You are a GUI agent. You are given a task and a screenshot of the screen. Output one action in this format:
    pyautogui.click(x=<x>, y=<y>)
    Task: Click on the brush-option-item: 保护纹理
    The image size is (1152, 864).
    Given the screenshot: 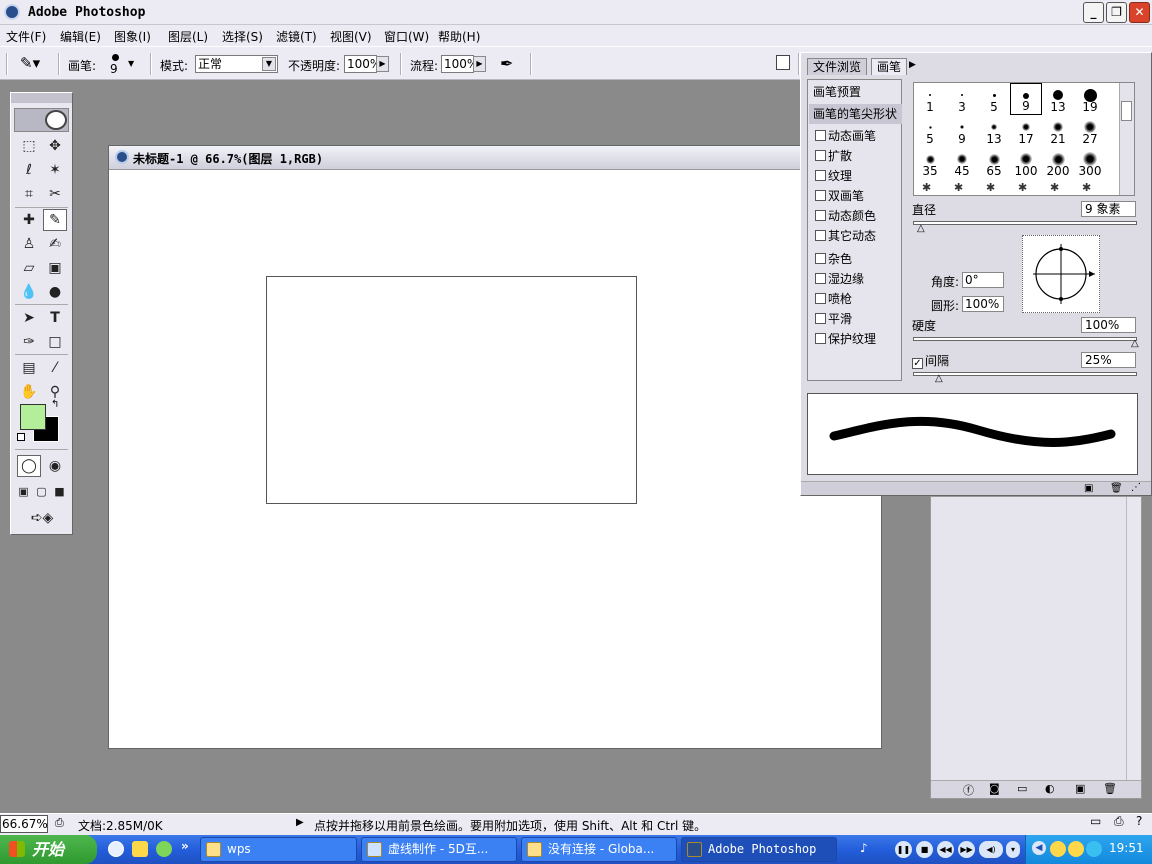 What is the action you would take?
    pyautogui.click(x=855, y=339)
    